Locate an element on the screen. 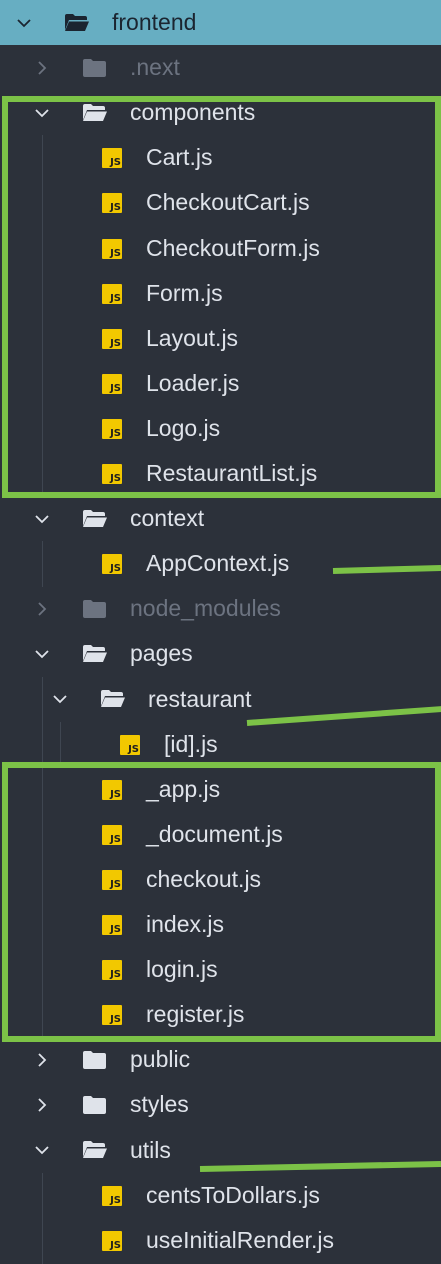 This screenshot has width=441, height=1264. folder-row-context: context is located at coordinates (220, 518).